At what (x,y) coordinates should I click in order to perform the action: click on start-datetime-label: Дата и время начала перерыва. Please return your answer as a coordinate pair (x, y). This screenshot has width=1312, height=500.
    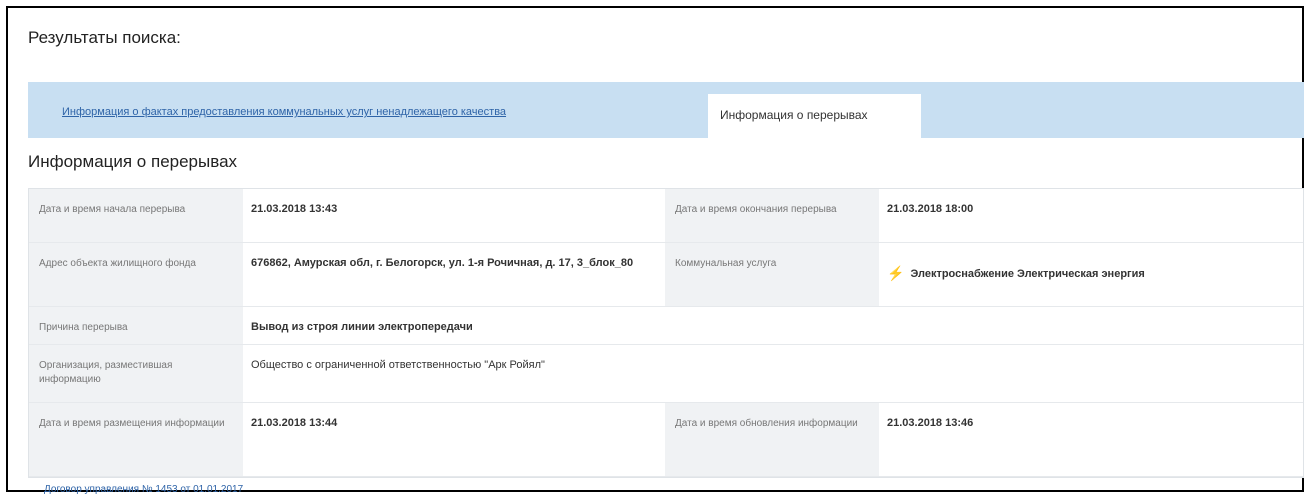
    Looking at the image, I should click on (136, 216).